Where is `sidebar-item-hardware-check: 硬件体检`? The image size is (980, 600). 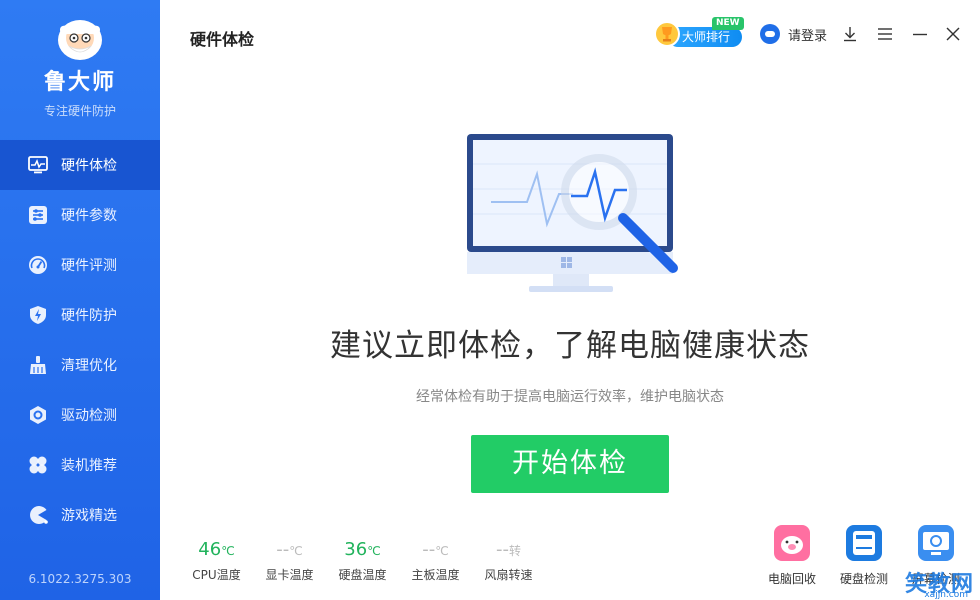 sidebar-item-hardware-check: 硬件体检 is located at coordinates (80, 165).